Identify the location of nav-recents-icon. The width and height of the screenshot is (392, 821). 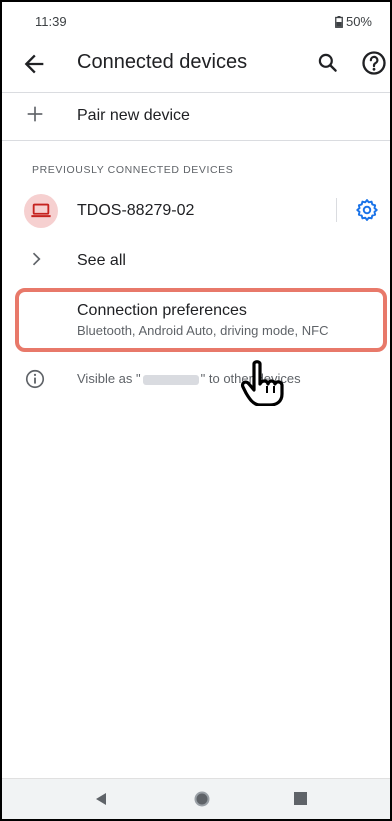
(300, 798).